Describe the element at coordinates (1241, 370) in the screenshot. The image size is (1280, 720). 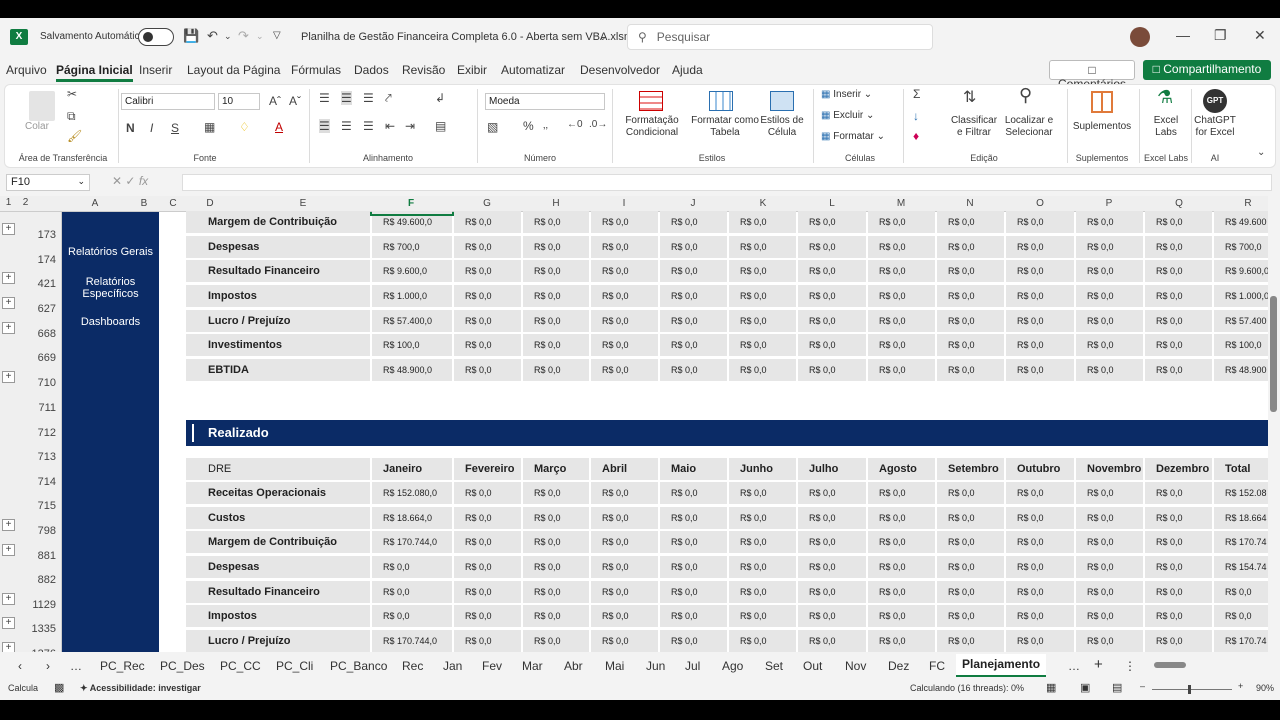
I see `value-cell: R$ 48.900` at that location.